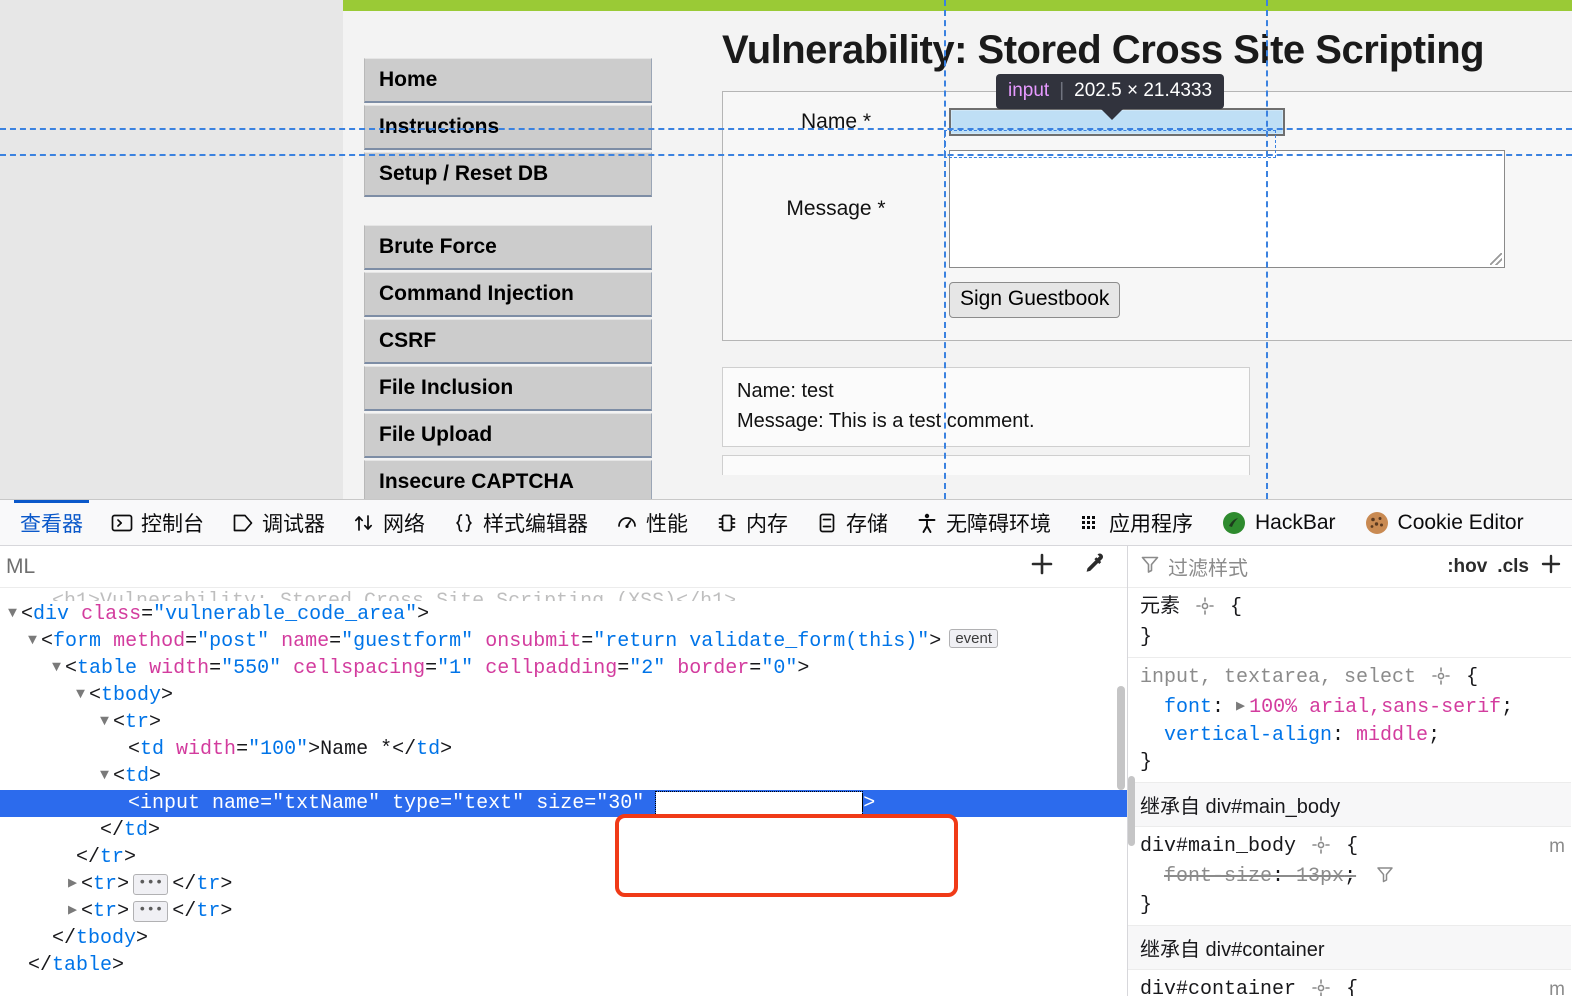  What do you see at coordinates (752, 522) in the screenshot?
I see `tab-memory: 内存` at bounding box center [752, 522].